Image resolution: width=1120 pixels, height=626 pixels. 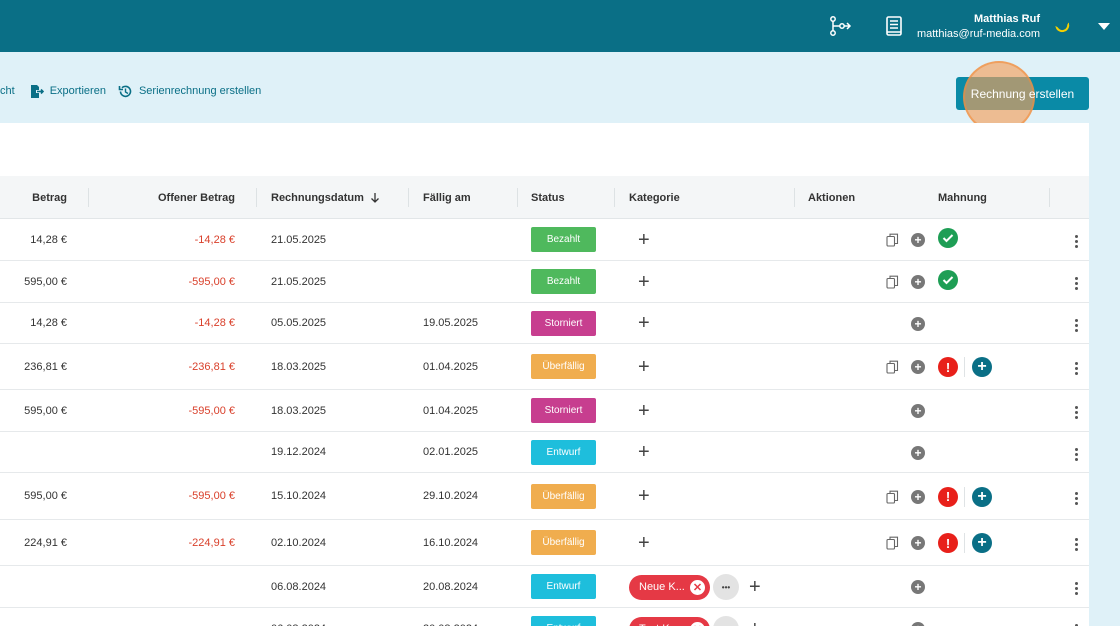 What do you see at coordinates (1063, 28) in the screenshot?
I see `logo-icon` at bounding box center [1063, 28].